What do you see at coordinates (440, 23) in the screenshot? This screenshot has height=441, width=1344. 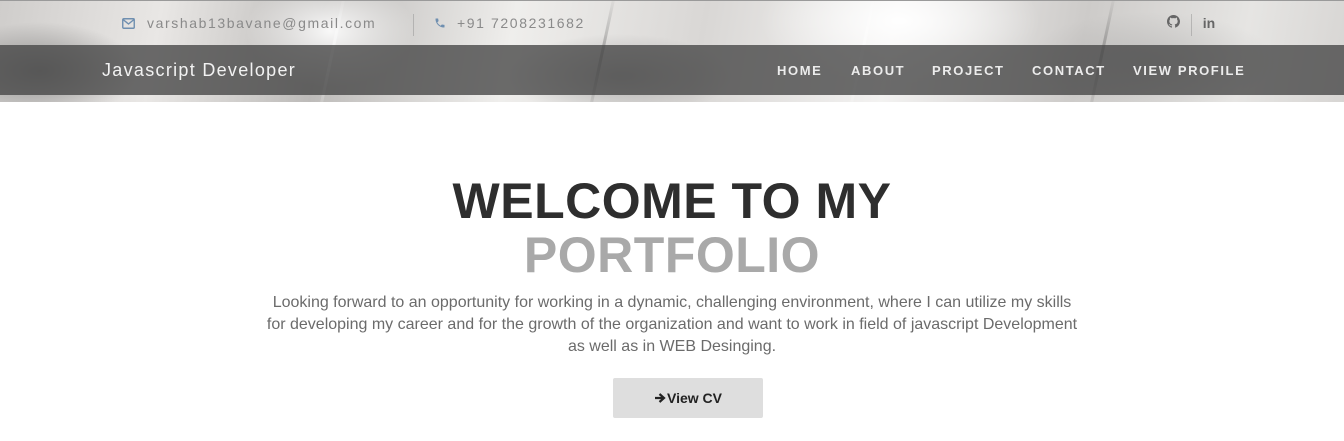 I see `phone-icon` at bounding box center [440, 23].